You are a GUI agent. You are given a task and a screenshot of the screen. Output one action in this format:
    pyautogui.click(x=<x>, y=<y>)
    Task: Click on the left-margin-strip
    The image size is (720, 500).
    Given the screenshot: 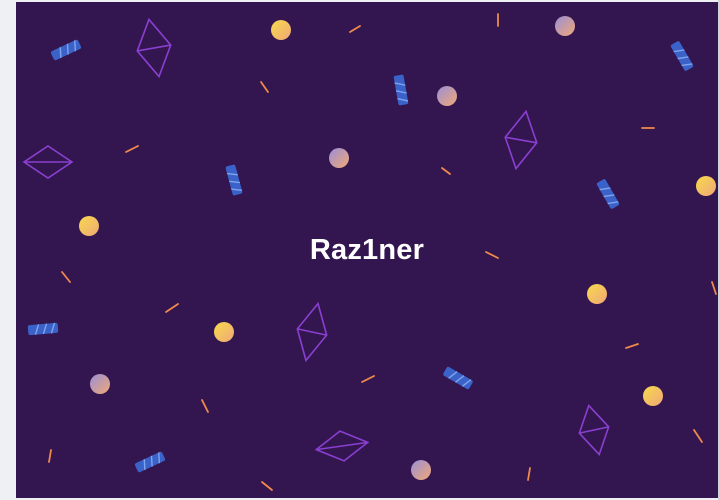 What is the action you would take?
    pyautogui.click(x=8, y=250)
    